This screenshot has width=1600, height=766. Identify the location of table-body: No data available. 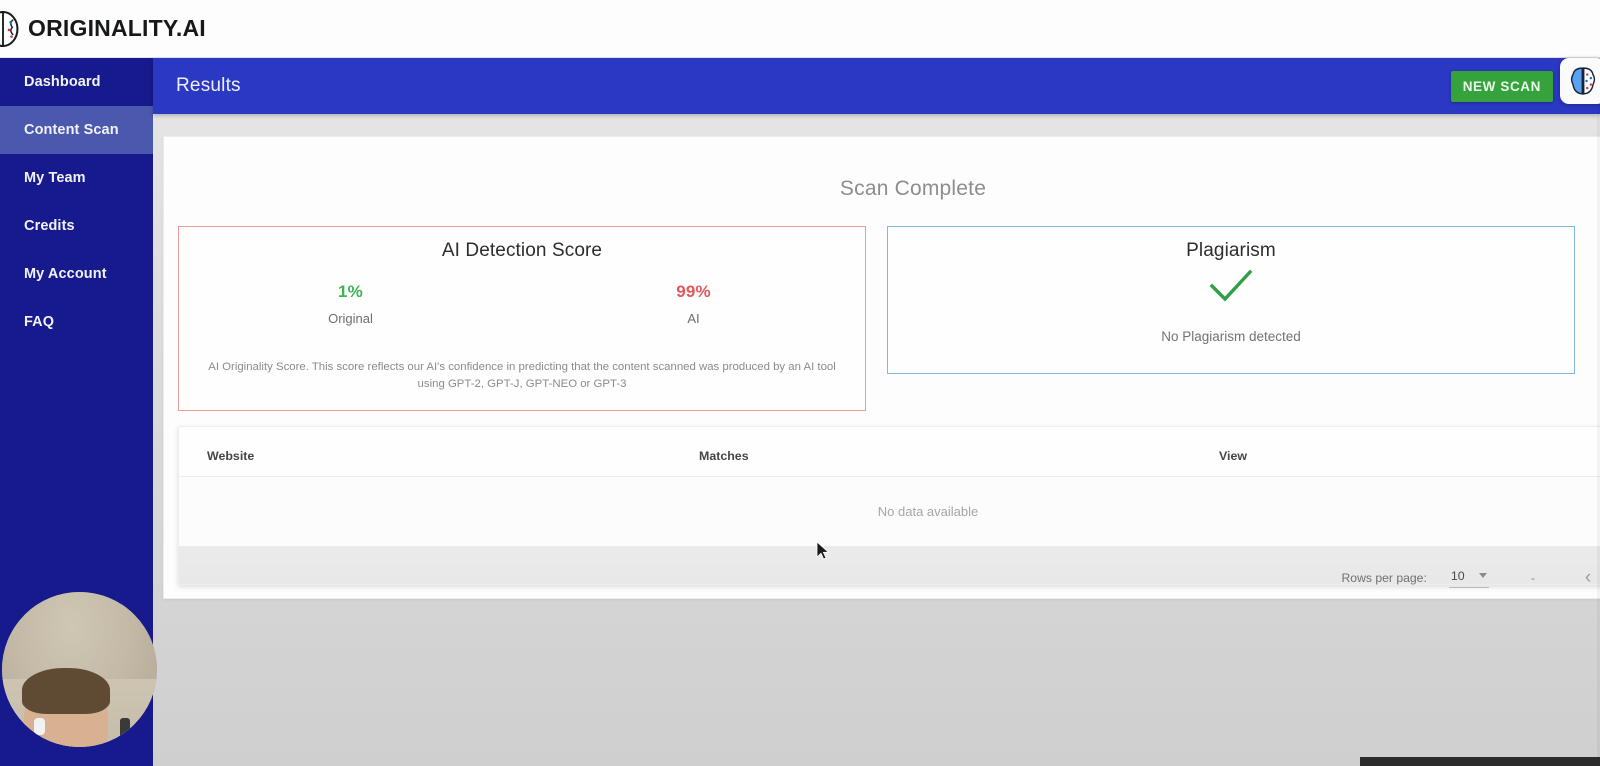
(889, 511).